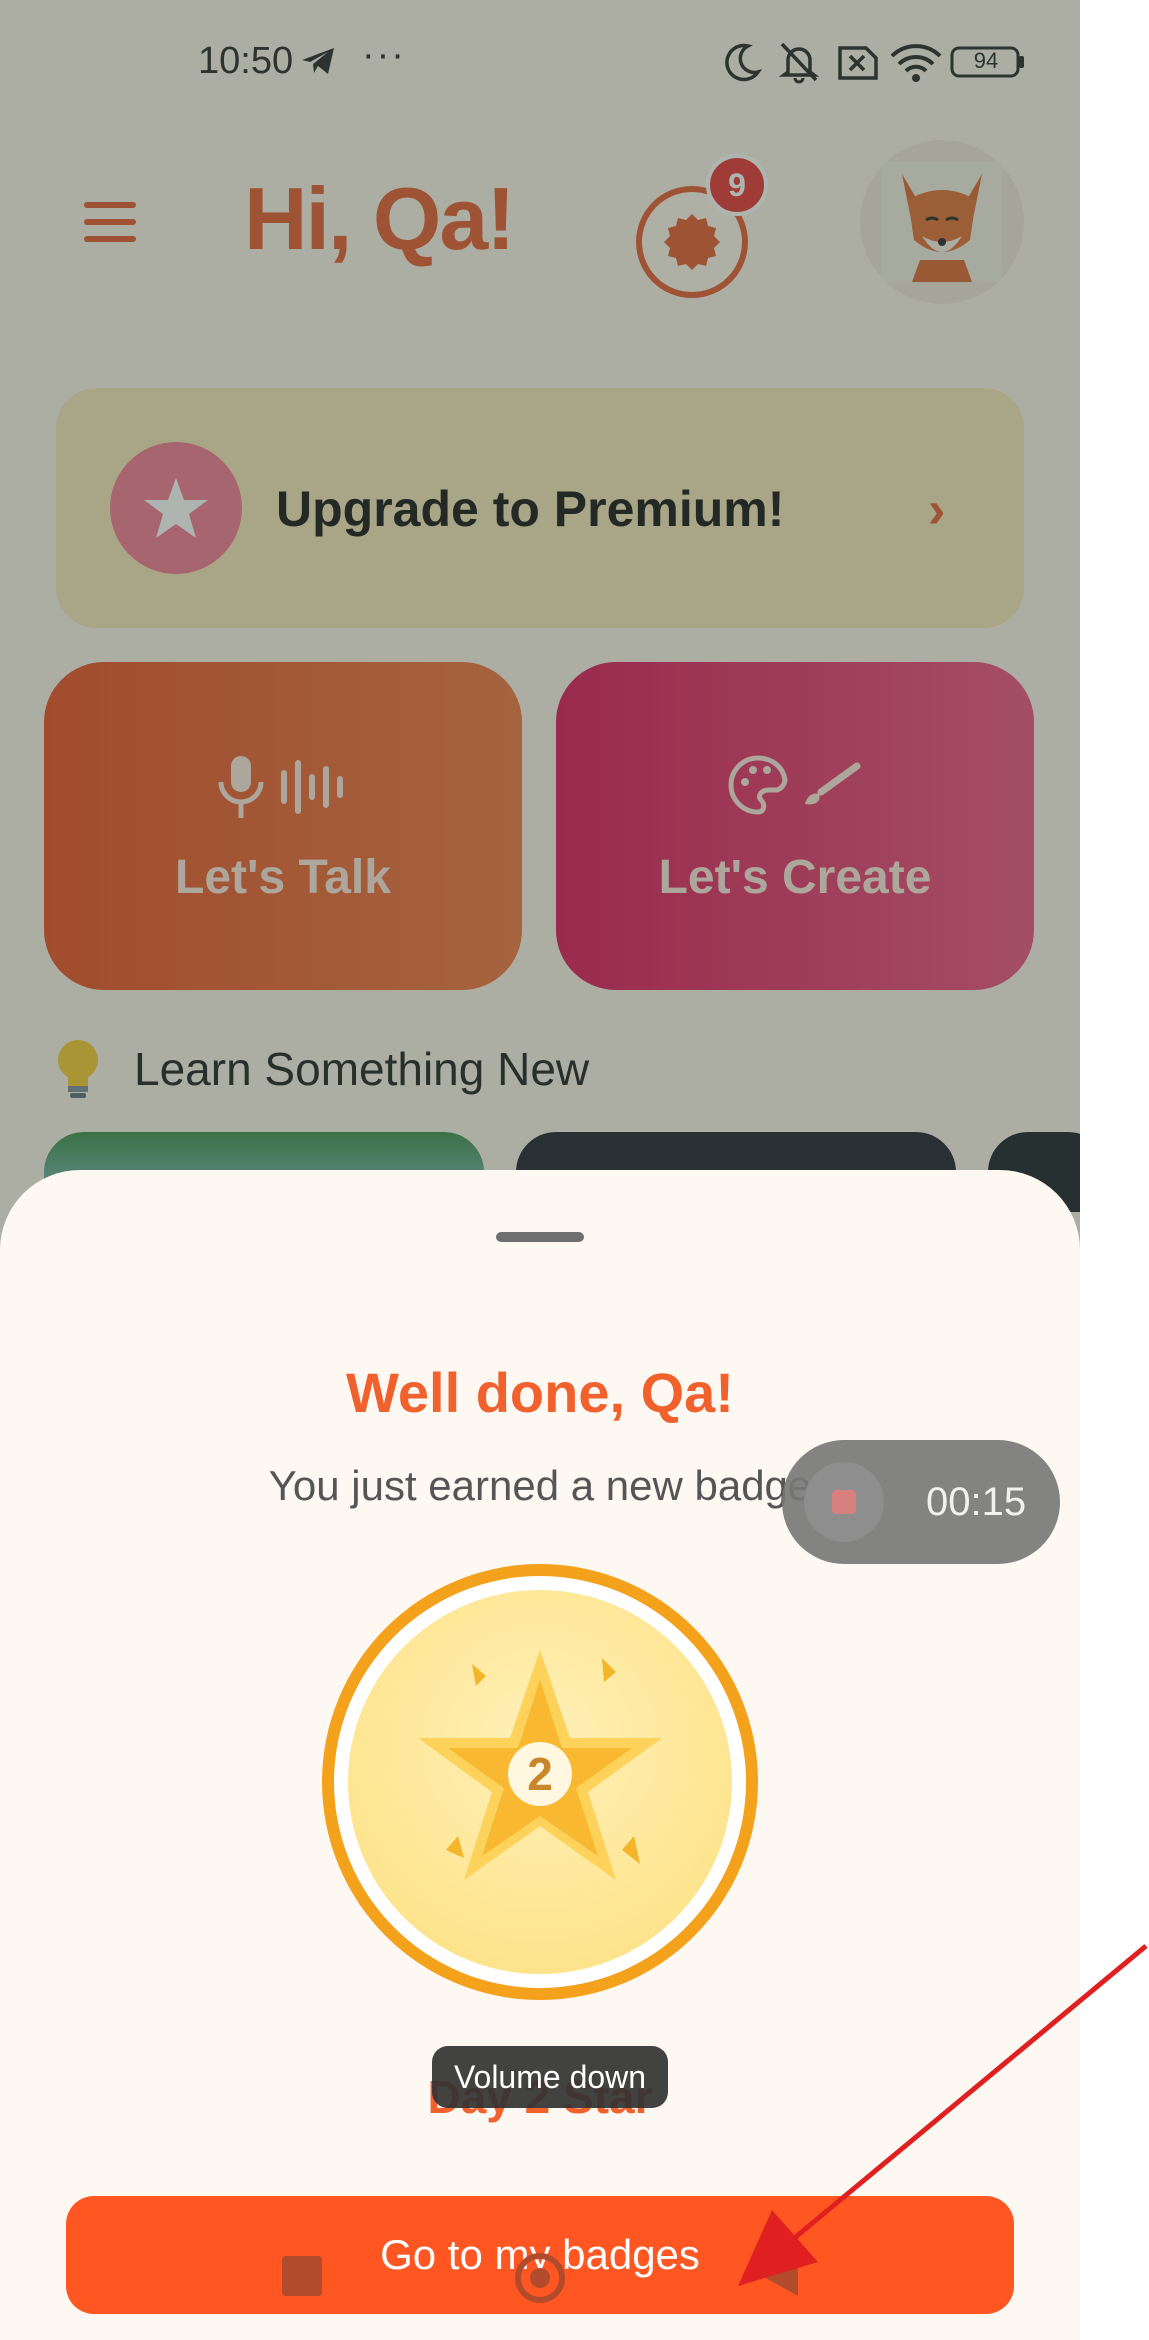 Image resolution: width=1149 pixels, height=2340 pixels. What do you see at coordinates (943, 2115) in the screenshot?
I see `annotation-arrow` at bounding box center [943, 2115].